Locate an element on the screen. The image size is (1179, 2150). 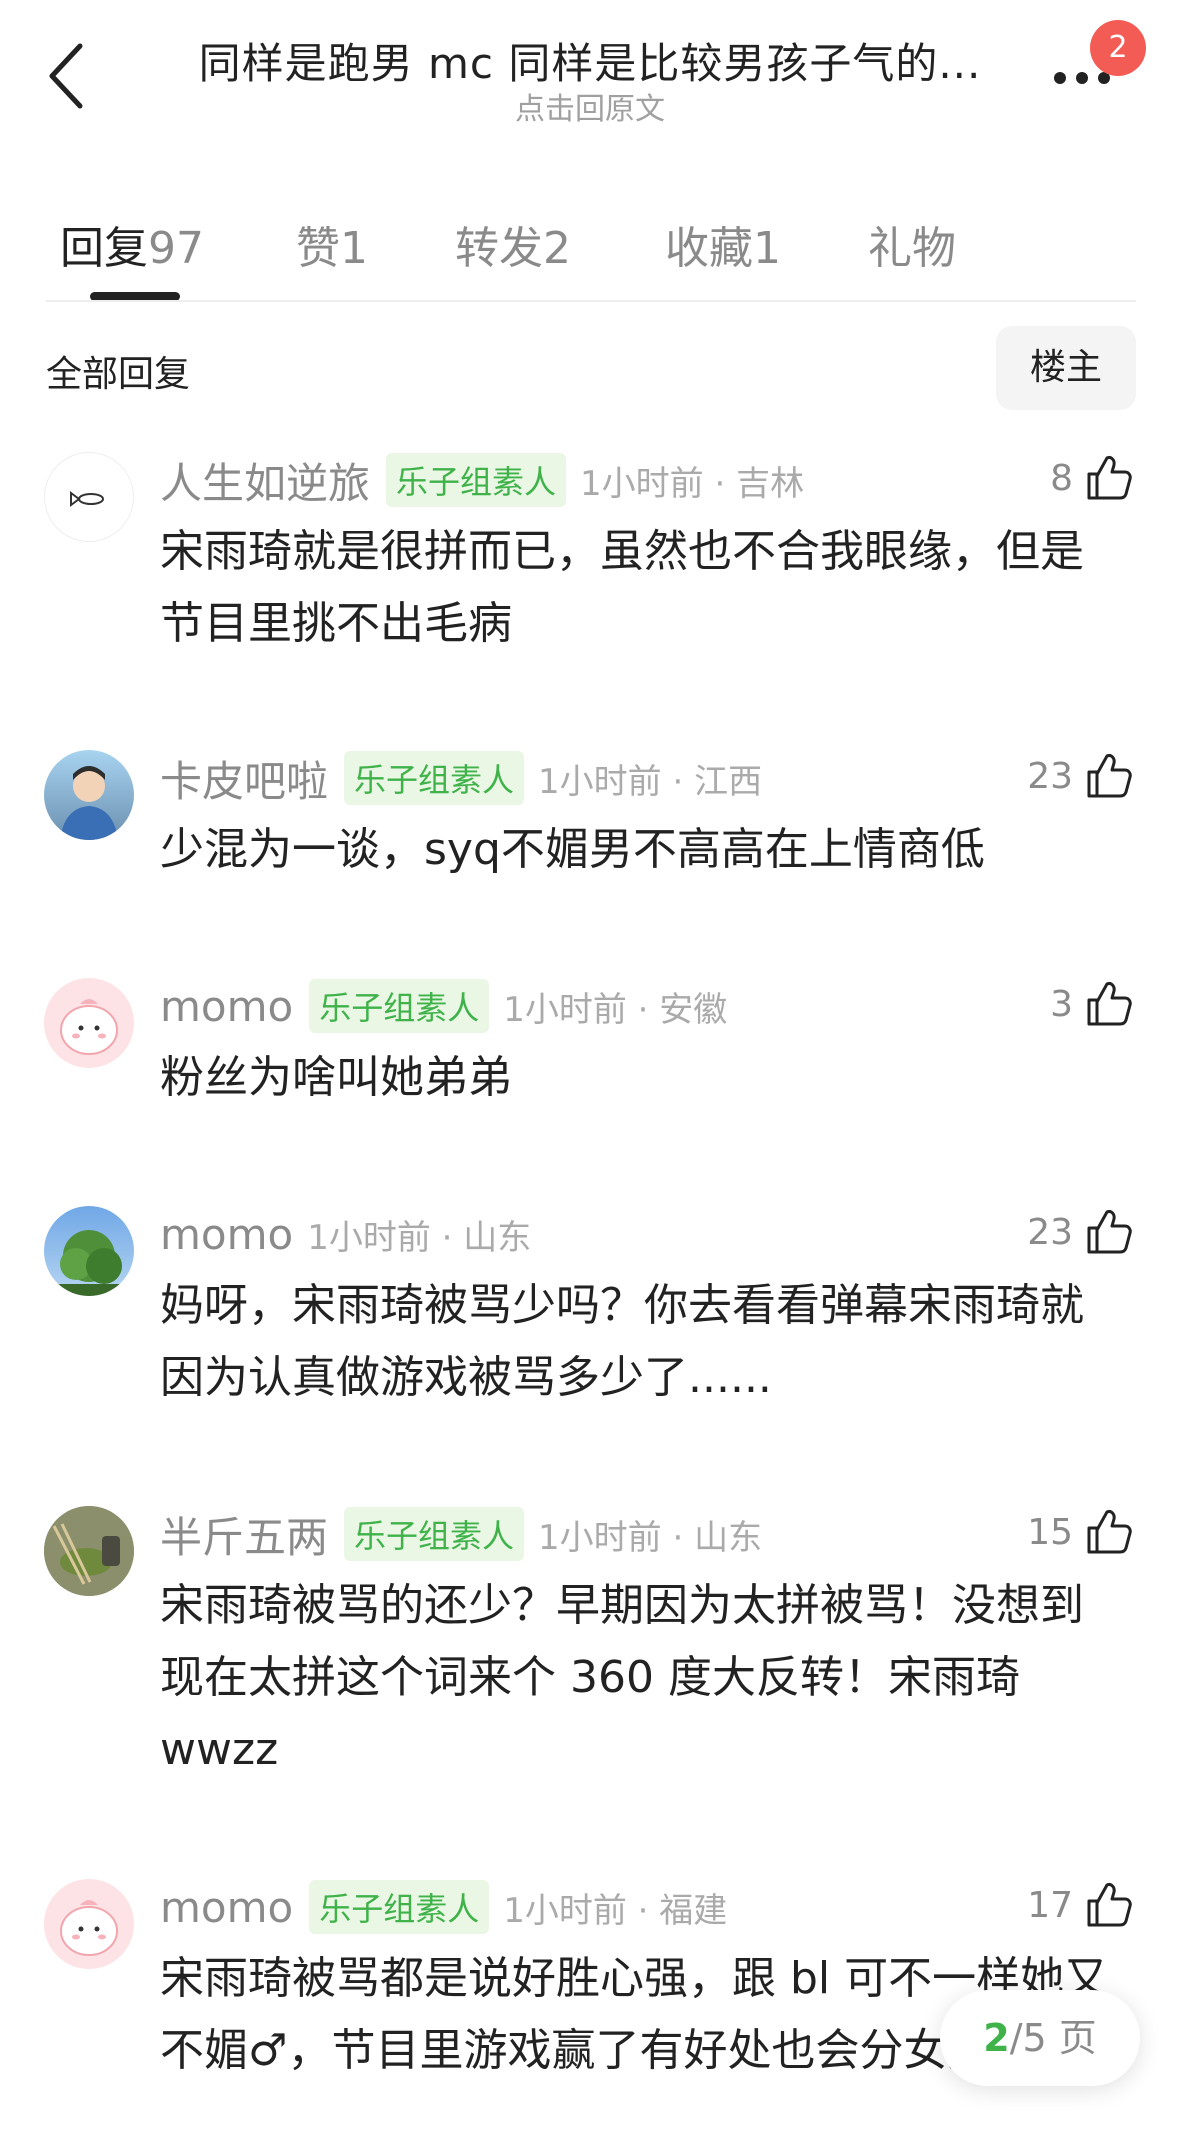
like-count: 8 is located at coordinates (1061, 478).